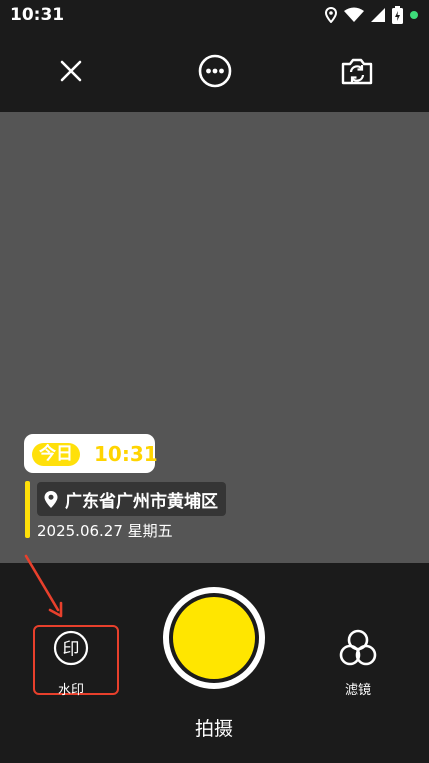 The width and height of the screenshot is (429, 763). I want to click on switch-camera-icon, so click(357, 71).